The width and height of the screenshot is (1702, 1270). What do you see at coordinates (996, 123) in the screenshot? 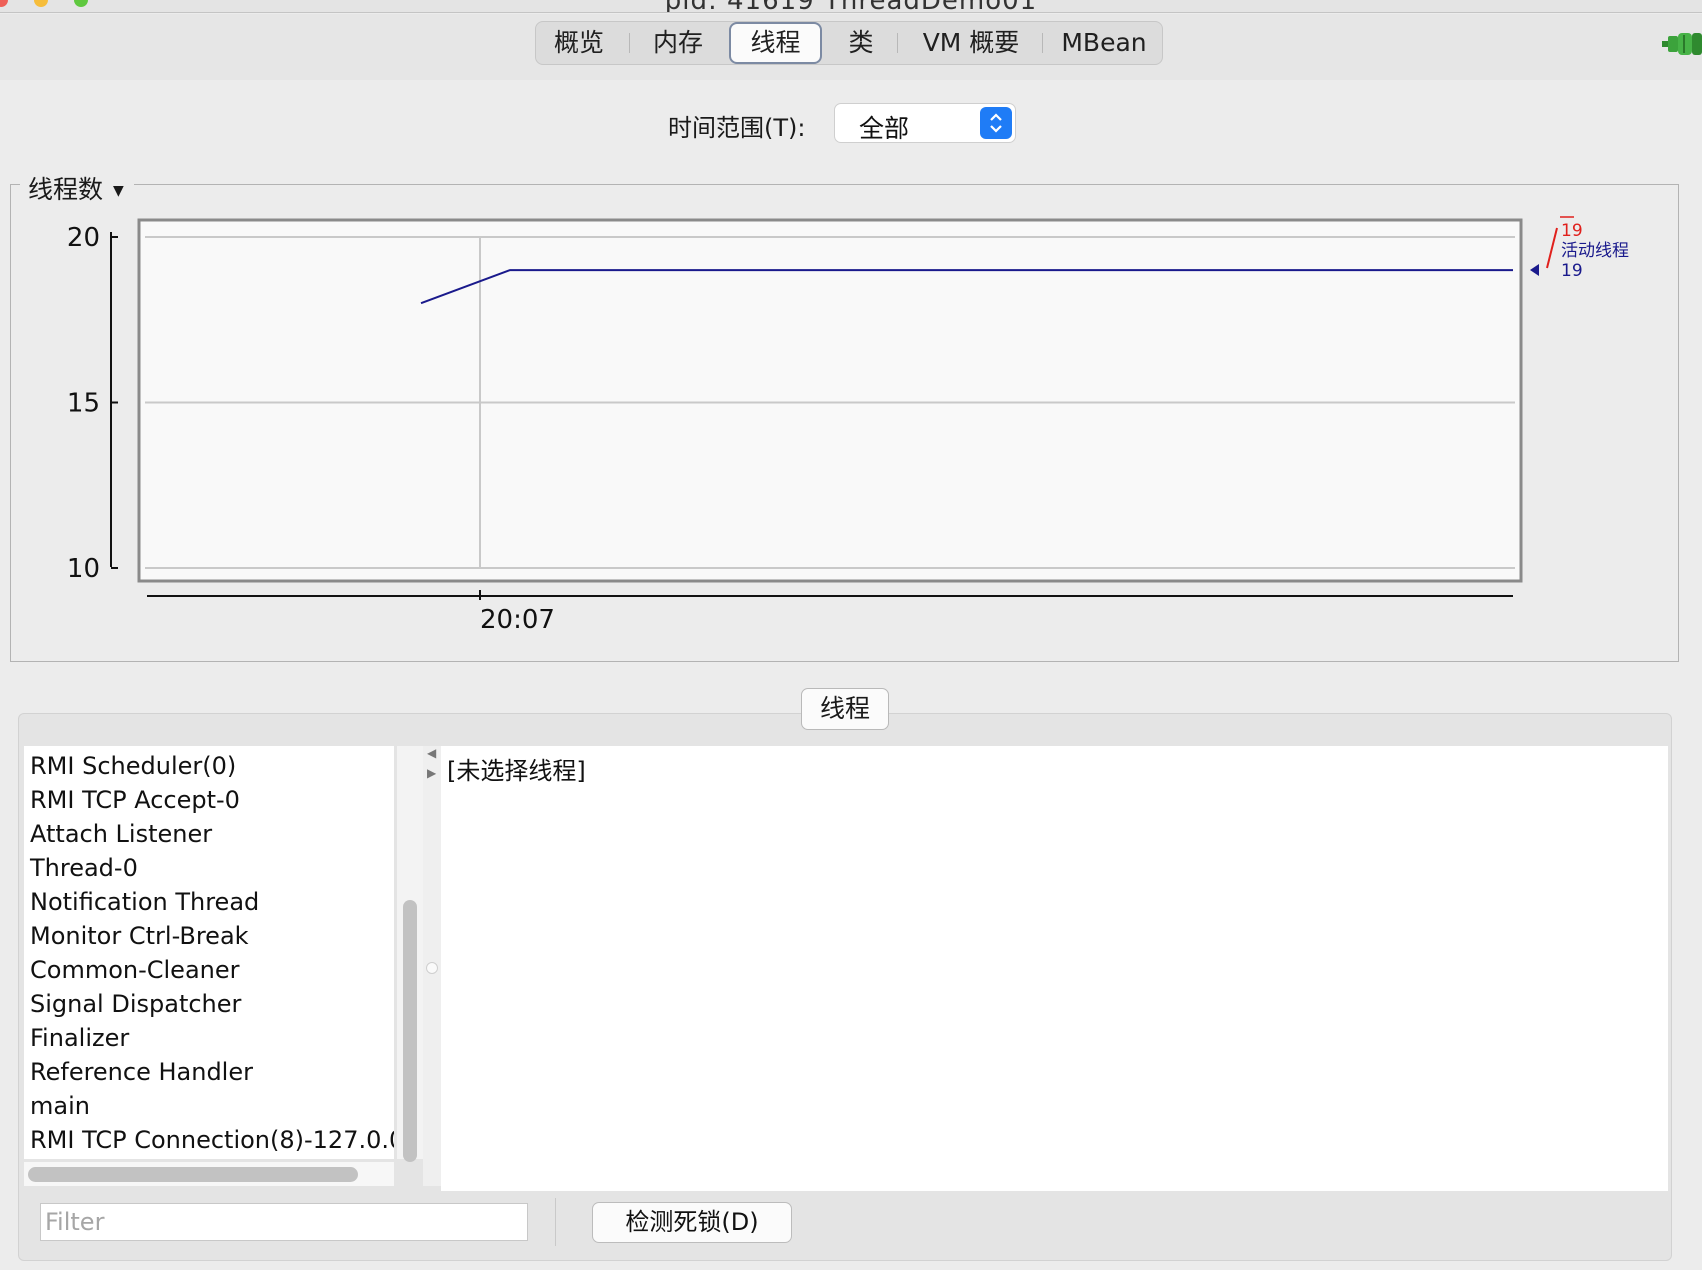
I see `chevron-up-down-icon` at bounding box center [996, 123].